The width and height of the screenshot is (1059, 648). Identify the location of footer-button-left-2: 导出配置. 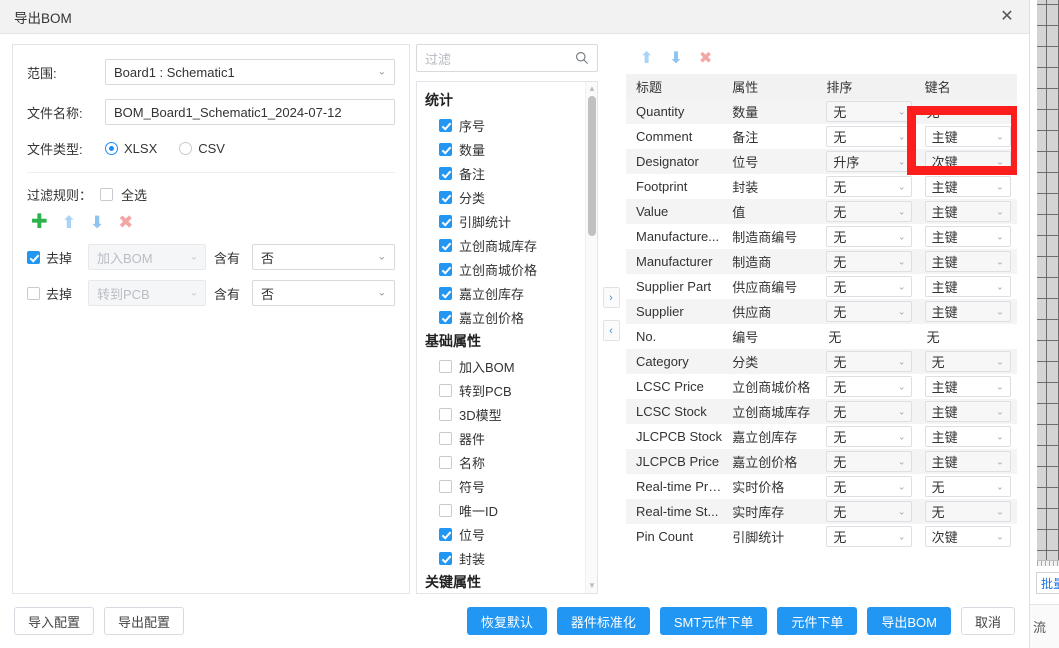
(144, 621).